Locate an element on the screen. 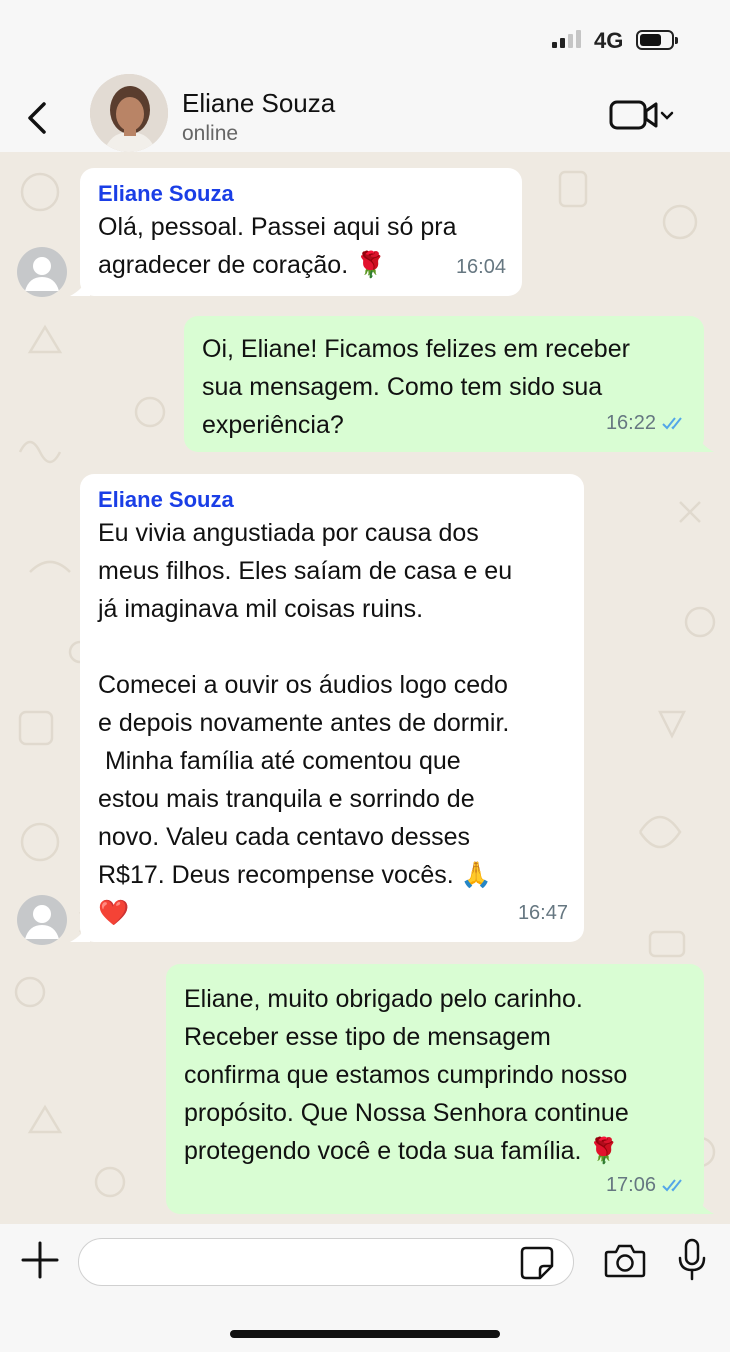 This screenshot has height=1352, width=730. contact-avatar is located at coordinates (129, 113).